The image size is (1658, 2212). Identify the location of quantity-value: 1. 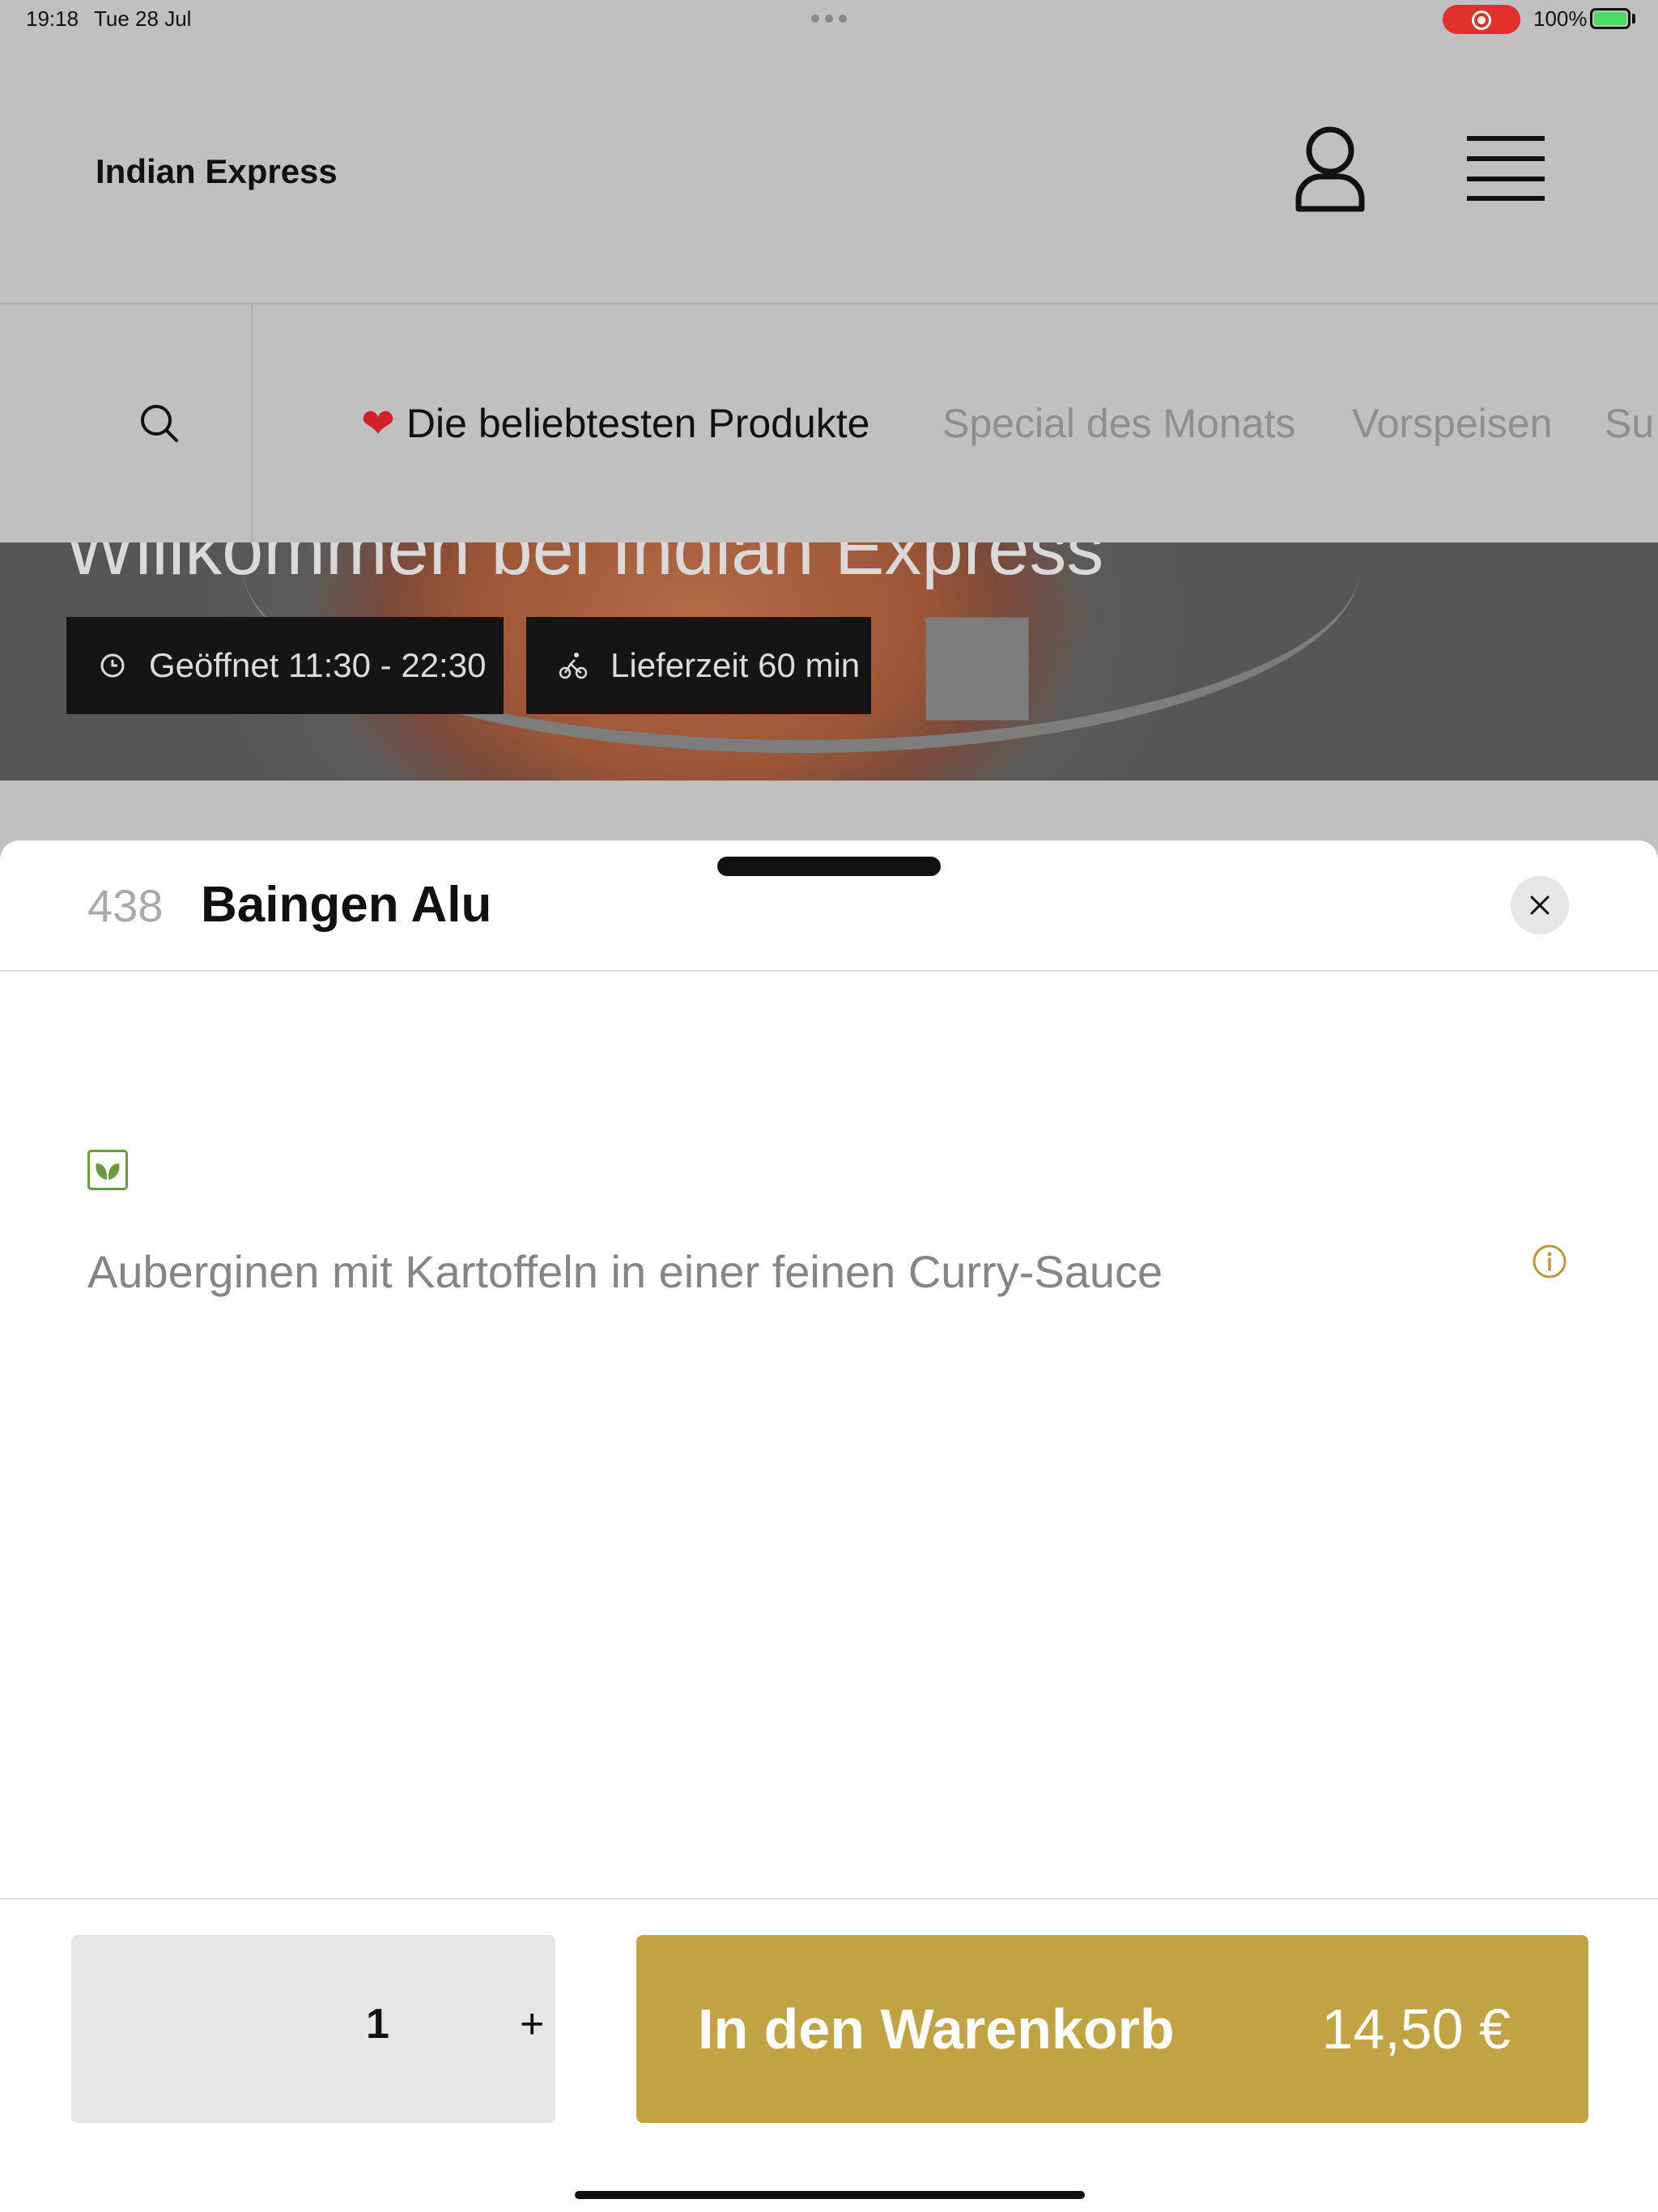
(377, 2025).